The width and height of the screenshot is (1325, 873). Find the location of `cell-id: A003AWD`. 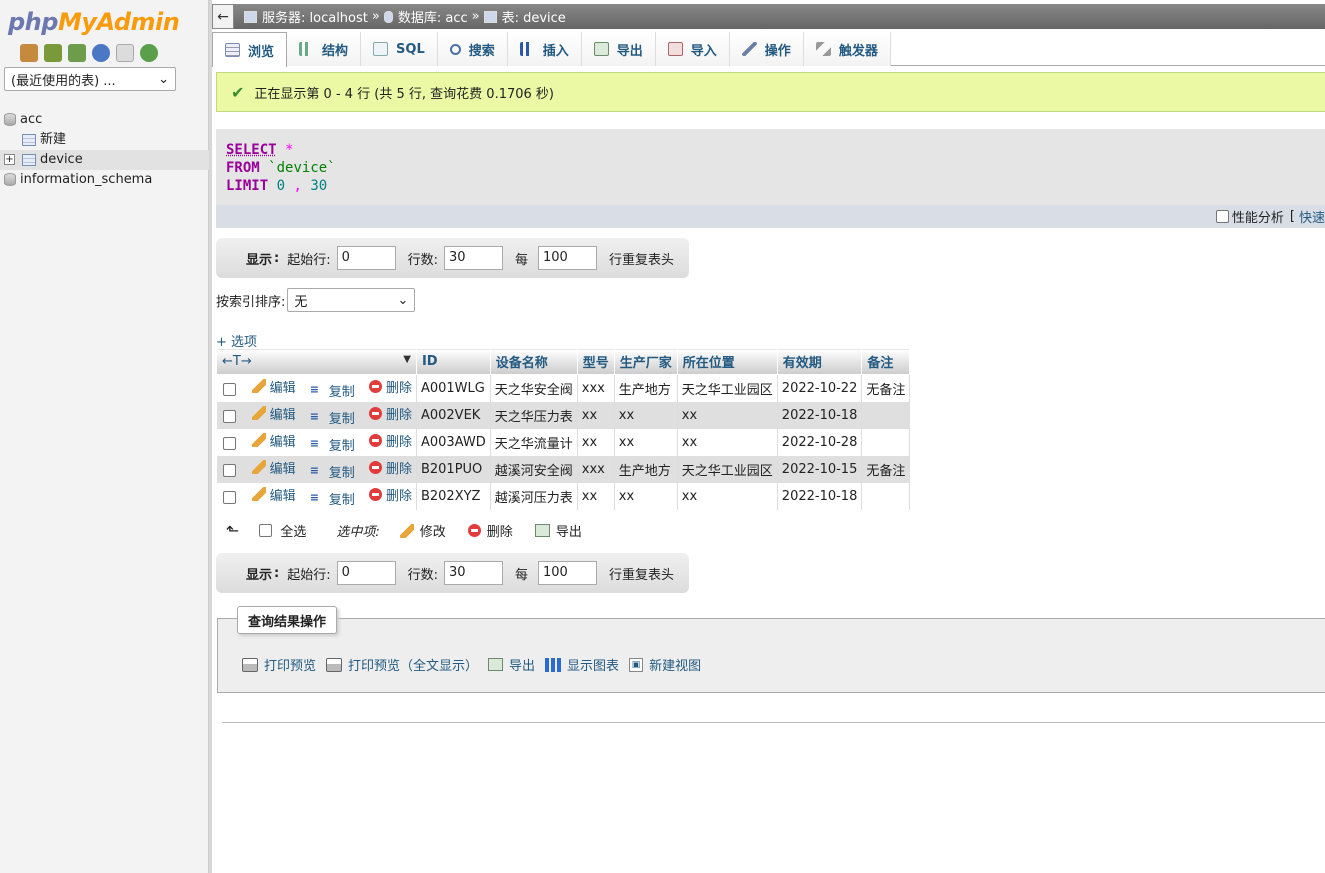

cell-id: A003AWD is located at coordinates (453, 442).